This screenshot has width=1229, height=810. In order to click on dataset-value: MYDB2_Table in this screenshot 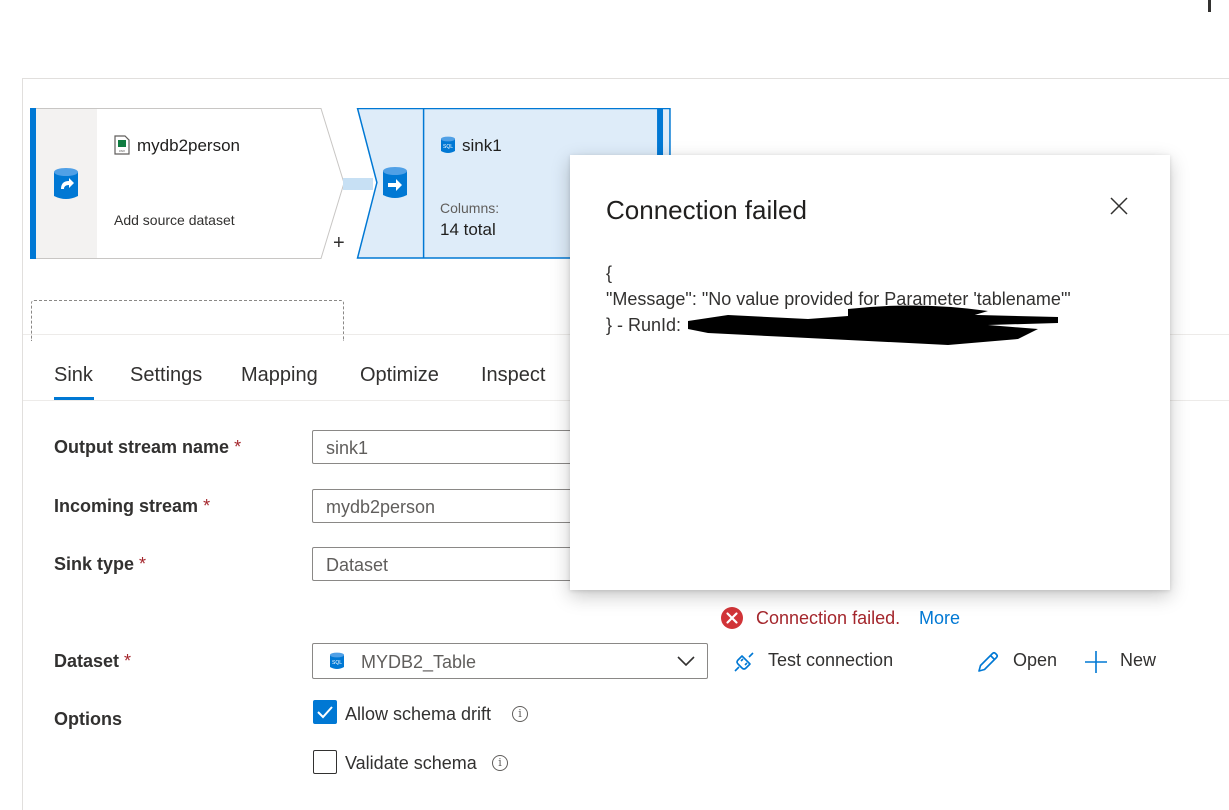, I will do `click(419, 662)`.